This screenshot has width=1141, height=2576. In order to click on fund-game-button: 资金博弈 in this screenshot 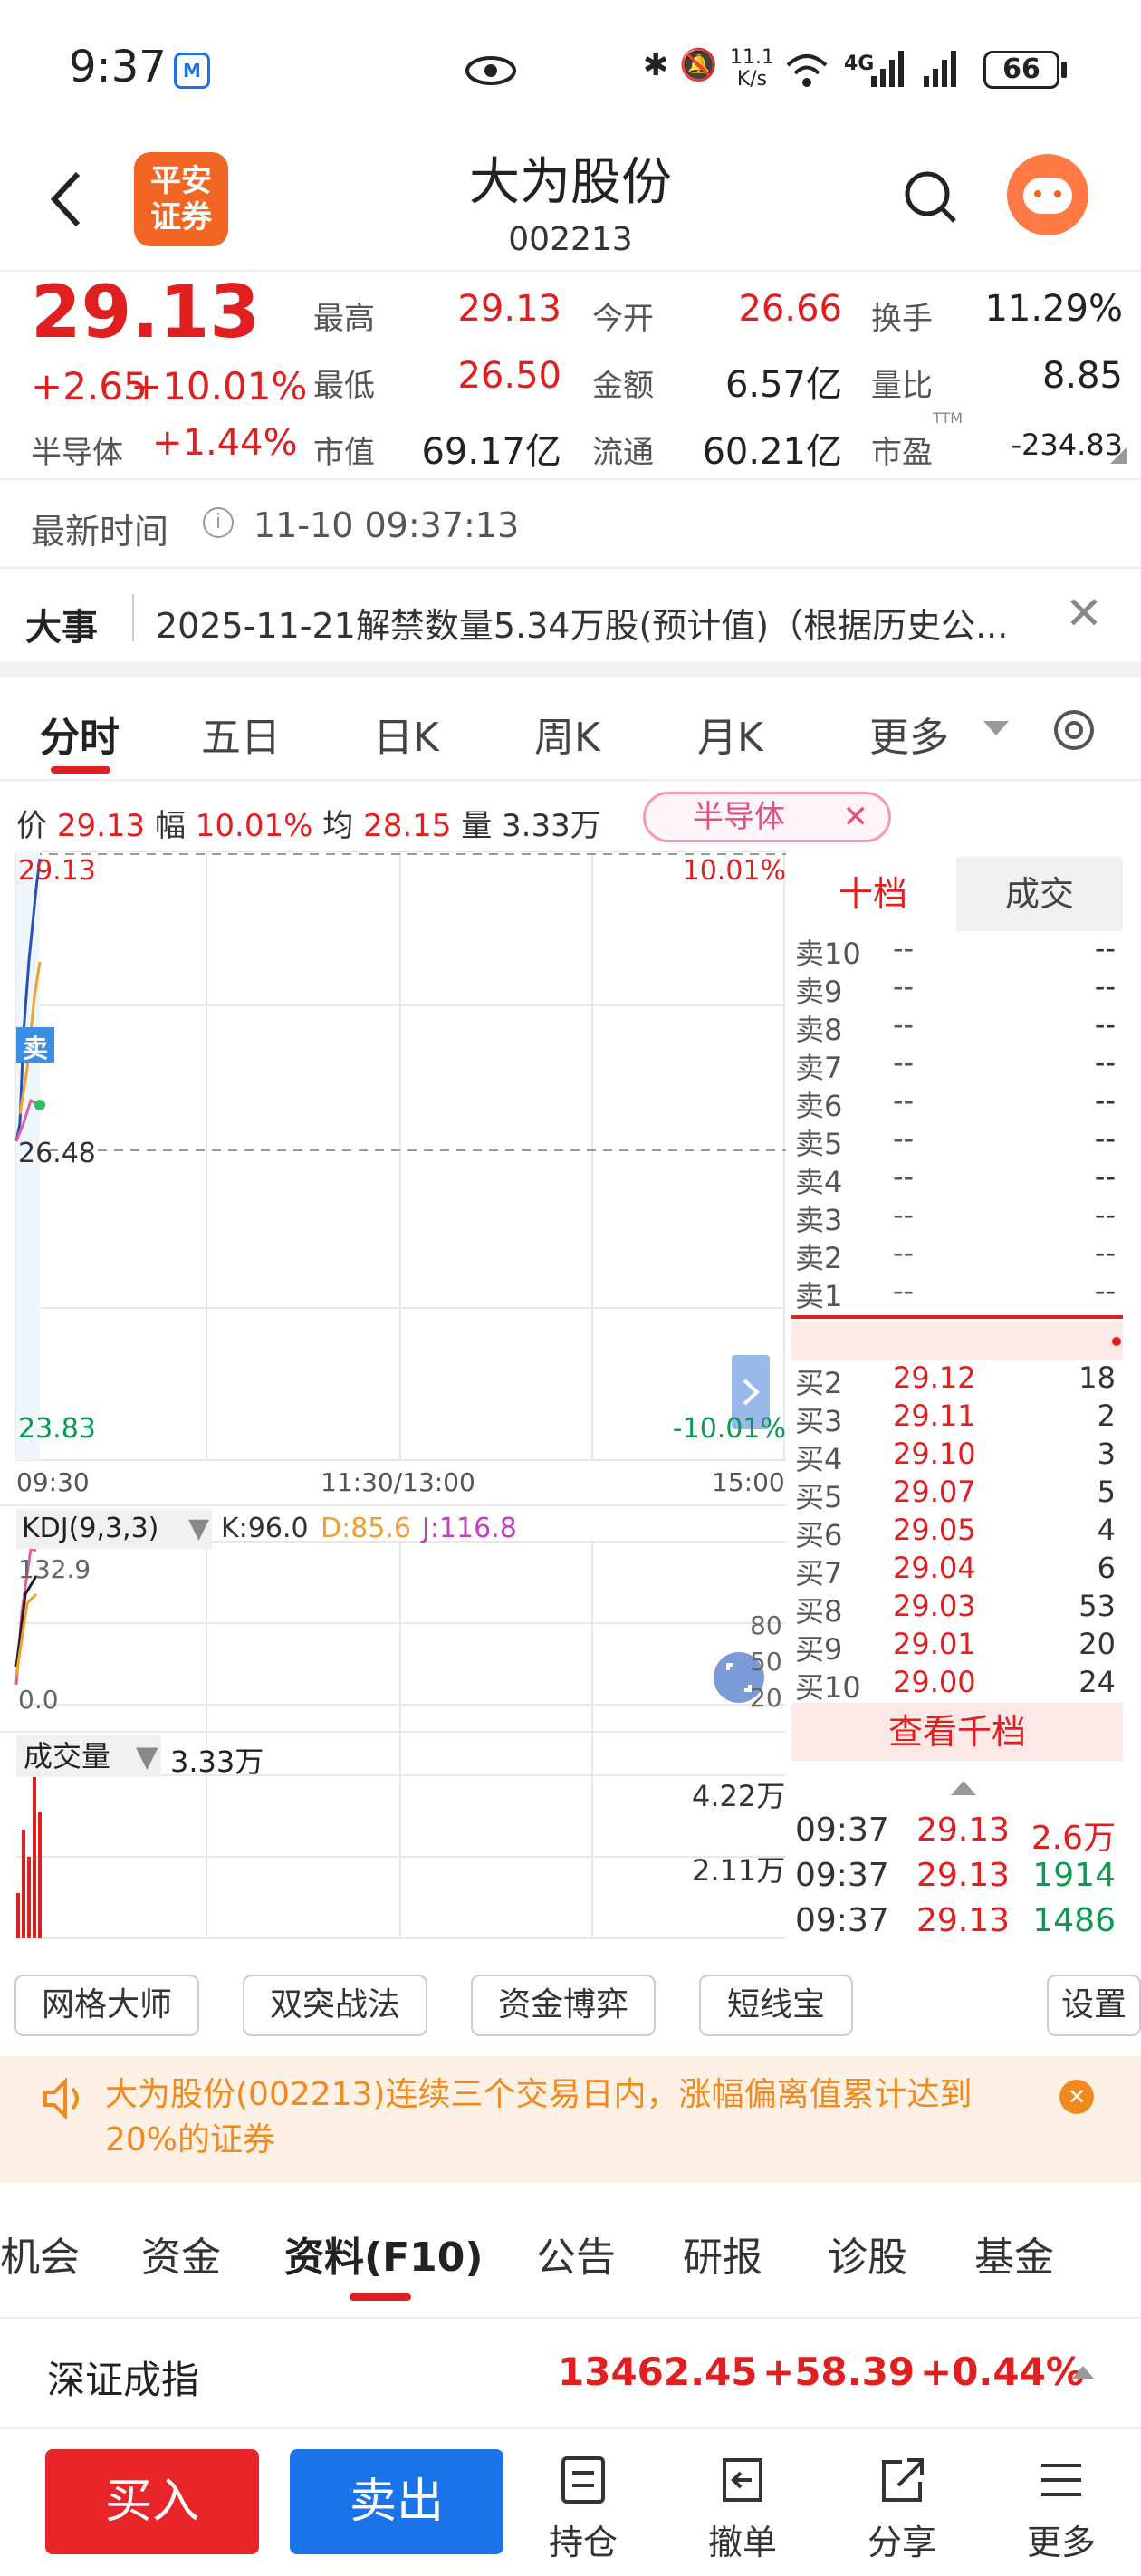, I will do `click(564, 2005)`.